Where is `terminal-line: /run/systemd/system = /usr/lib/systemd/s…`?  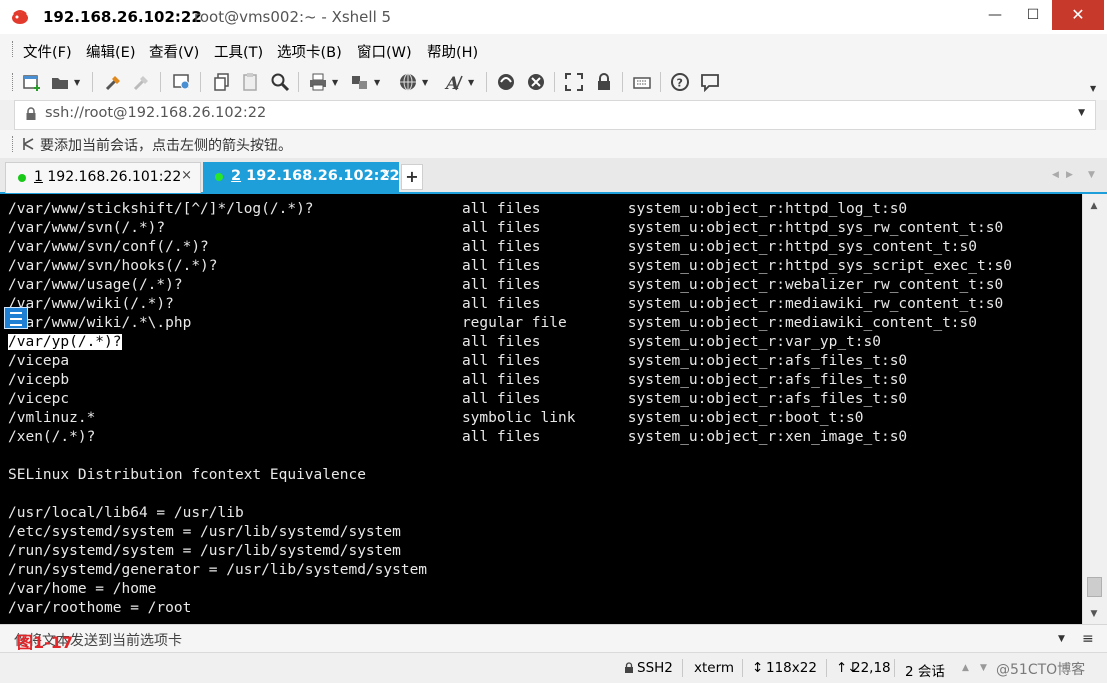 terminal-line: /run/systemd/system = /usr/lib/systemd/s… is located at coordinates (204, 551).